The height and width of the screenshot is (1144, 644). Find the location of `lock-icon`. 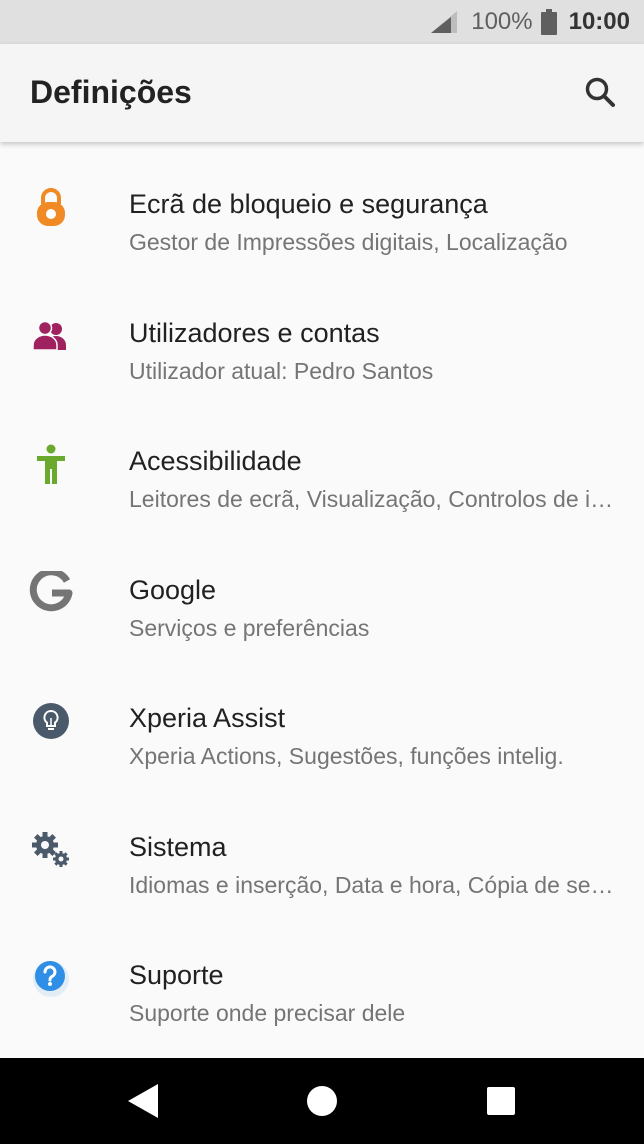

lock-icon is located at coordinates (51, 207).